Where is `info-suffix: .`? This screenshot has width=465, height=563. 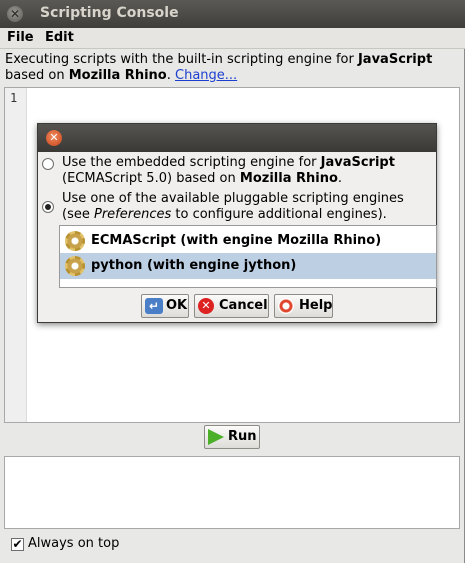
info-suffix: . is located at coordinates (168, 75).